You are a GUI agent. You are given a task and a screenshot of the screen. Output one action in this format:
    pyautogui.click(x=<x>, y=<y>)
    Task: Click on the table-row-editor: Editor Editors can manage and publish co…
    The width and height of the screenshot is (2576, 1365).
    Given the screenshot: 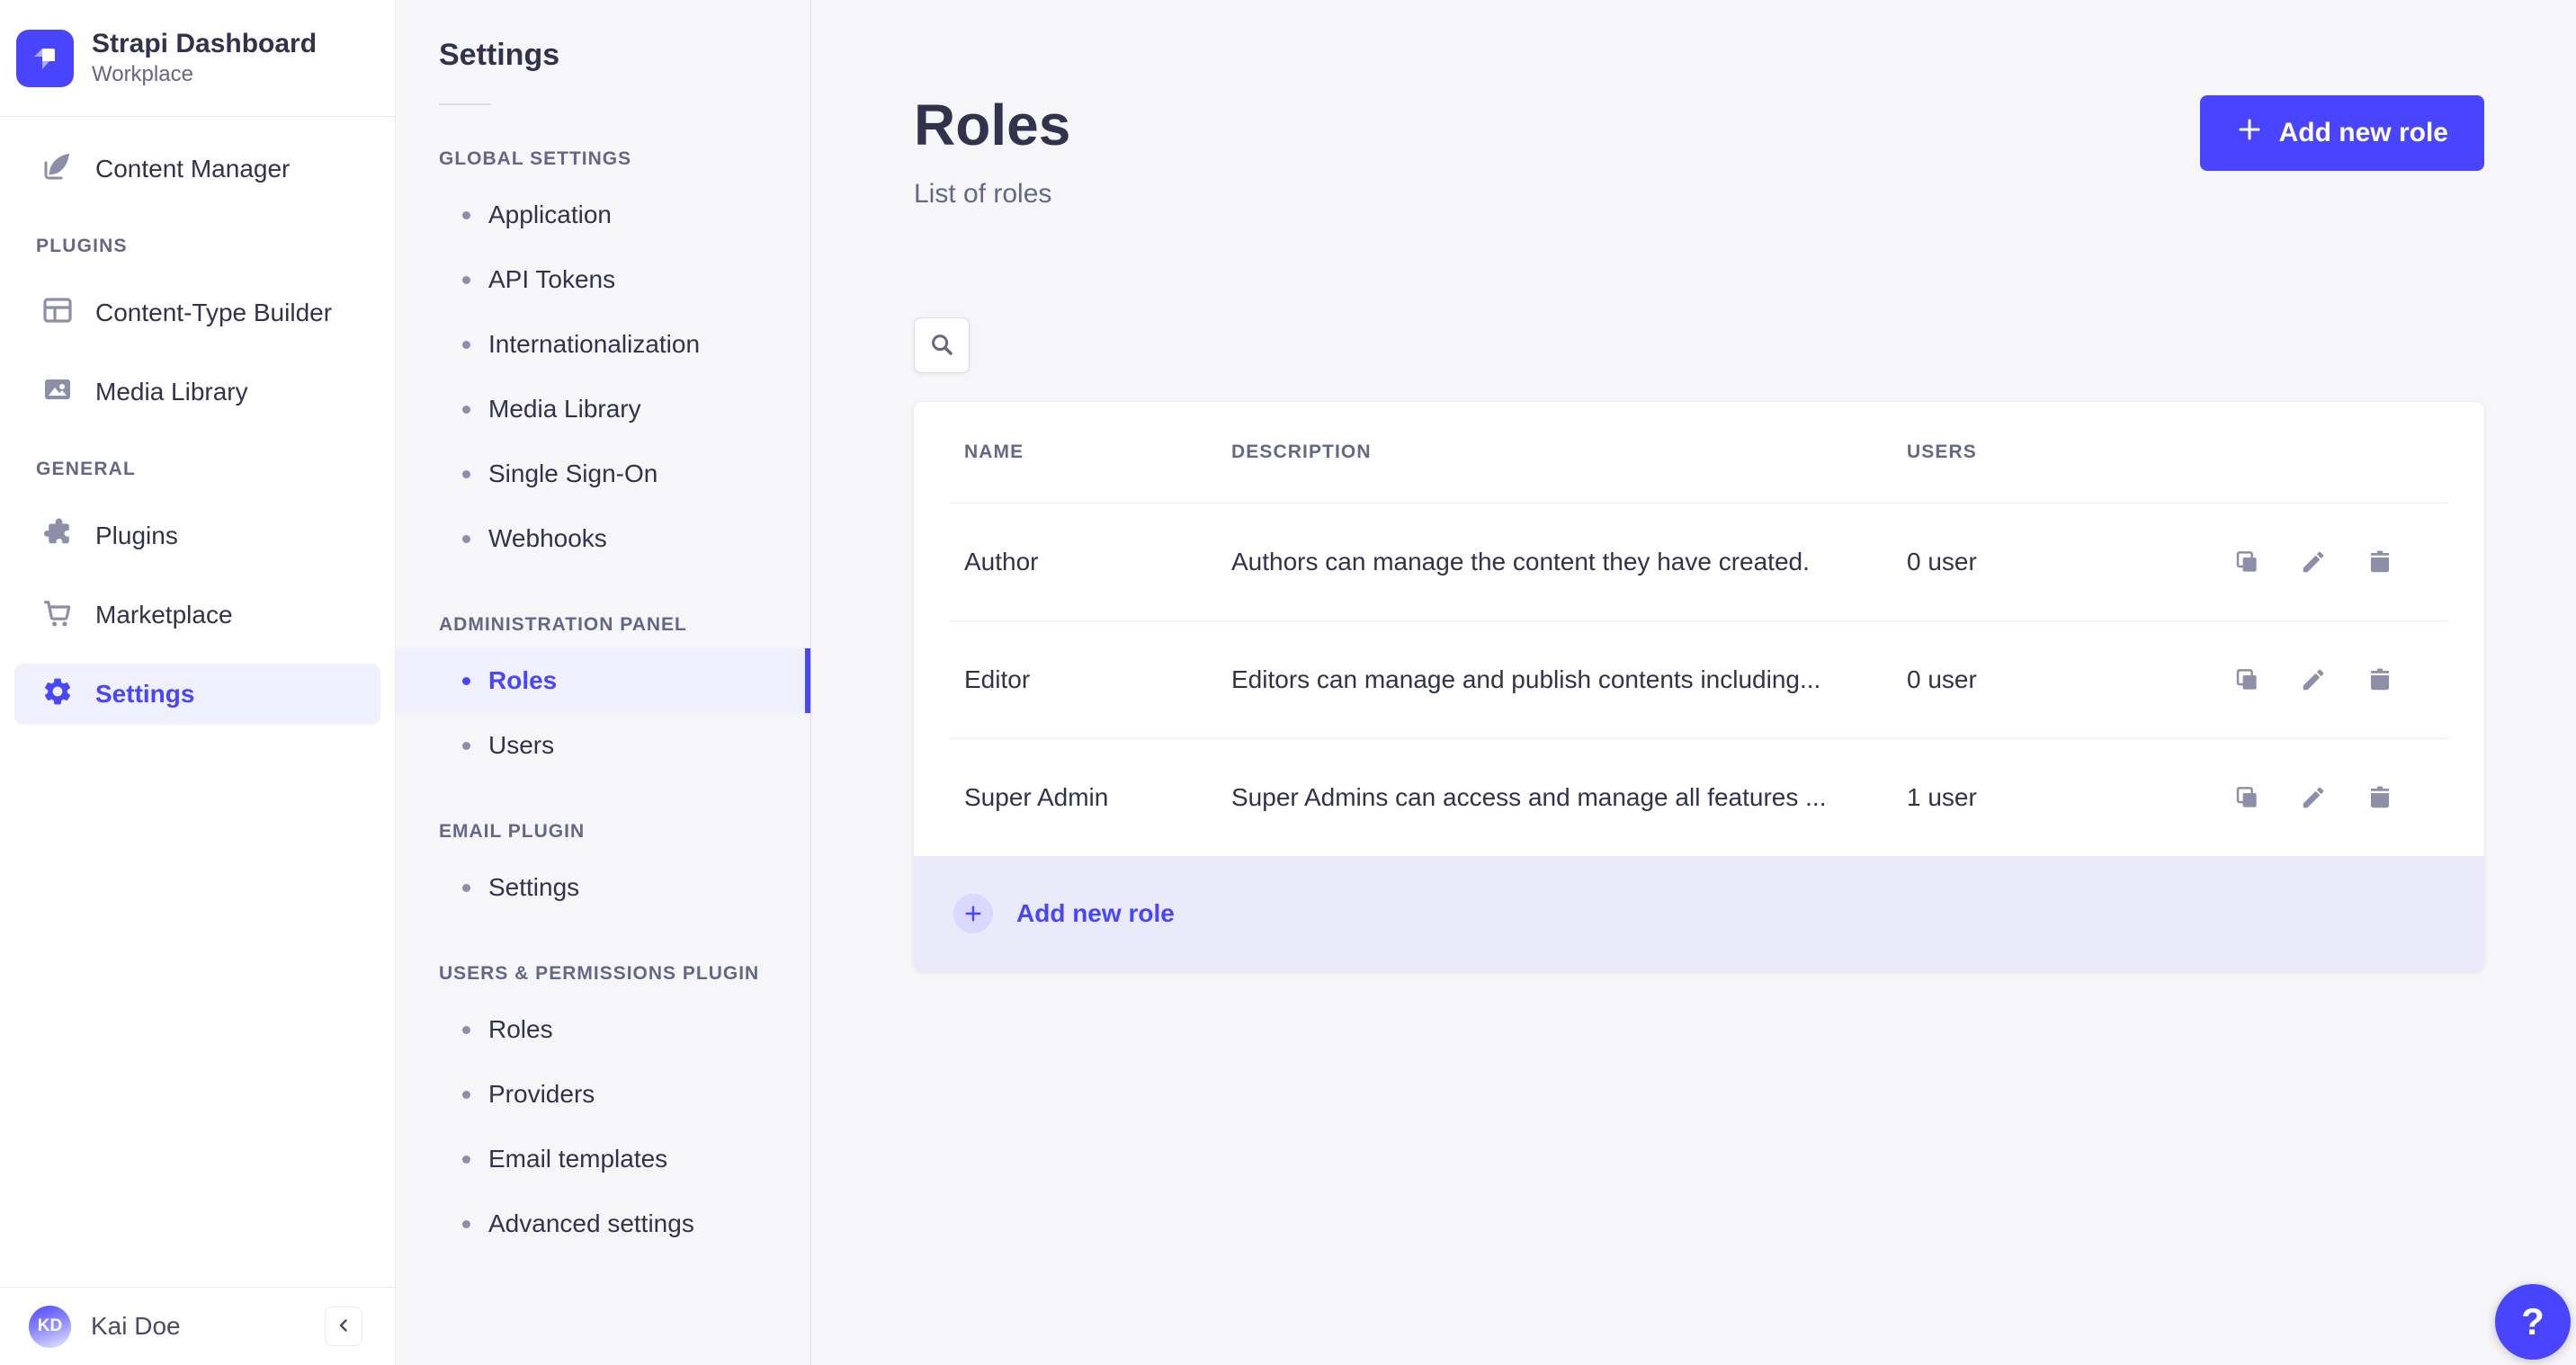 What is the action you would take?
    pyautogui.click(x=1699, y=679)
    